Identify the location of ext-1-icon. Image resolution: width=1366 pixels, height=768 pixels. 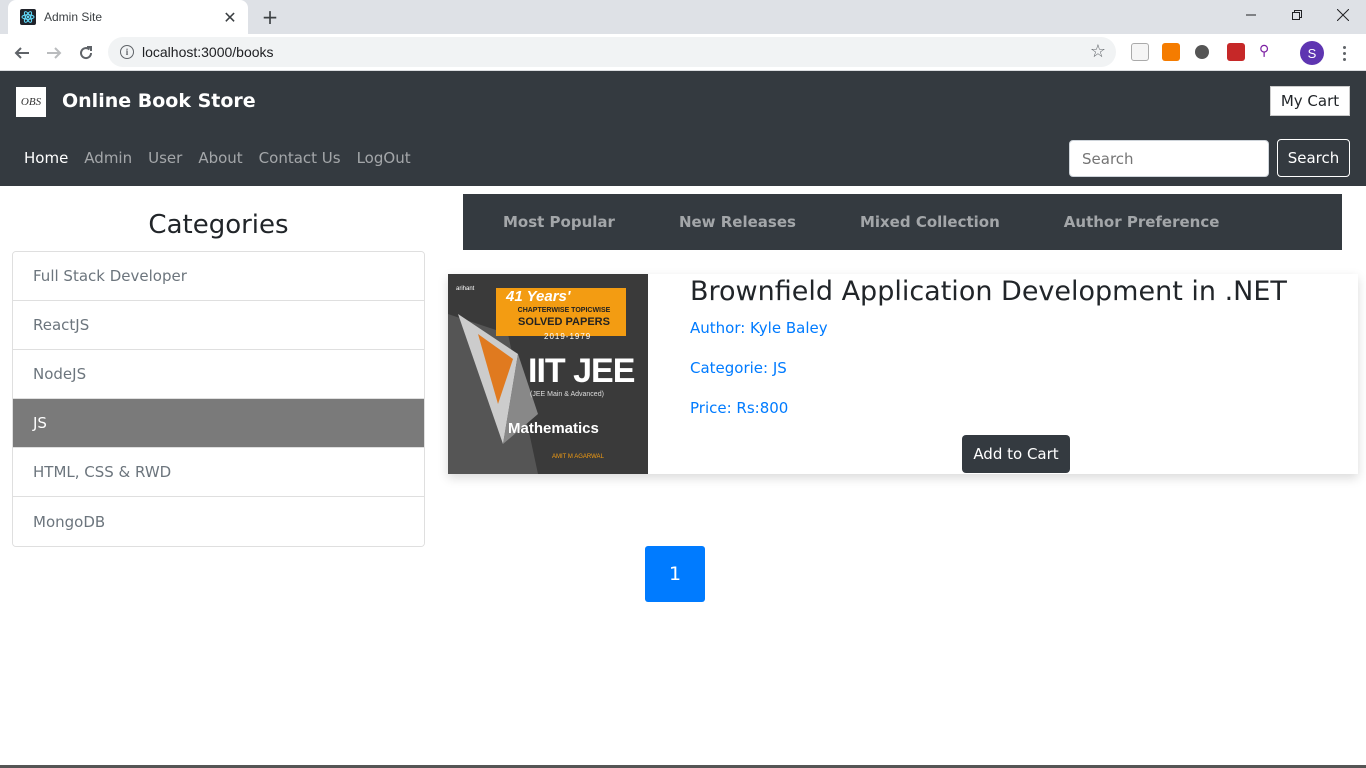
(1140, 52).